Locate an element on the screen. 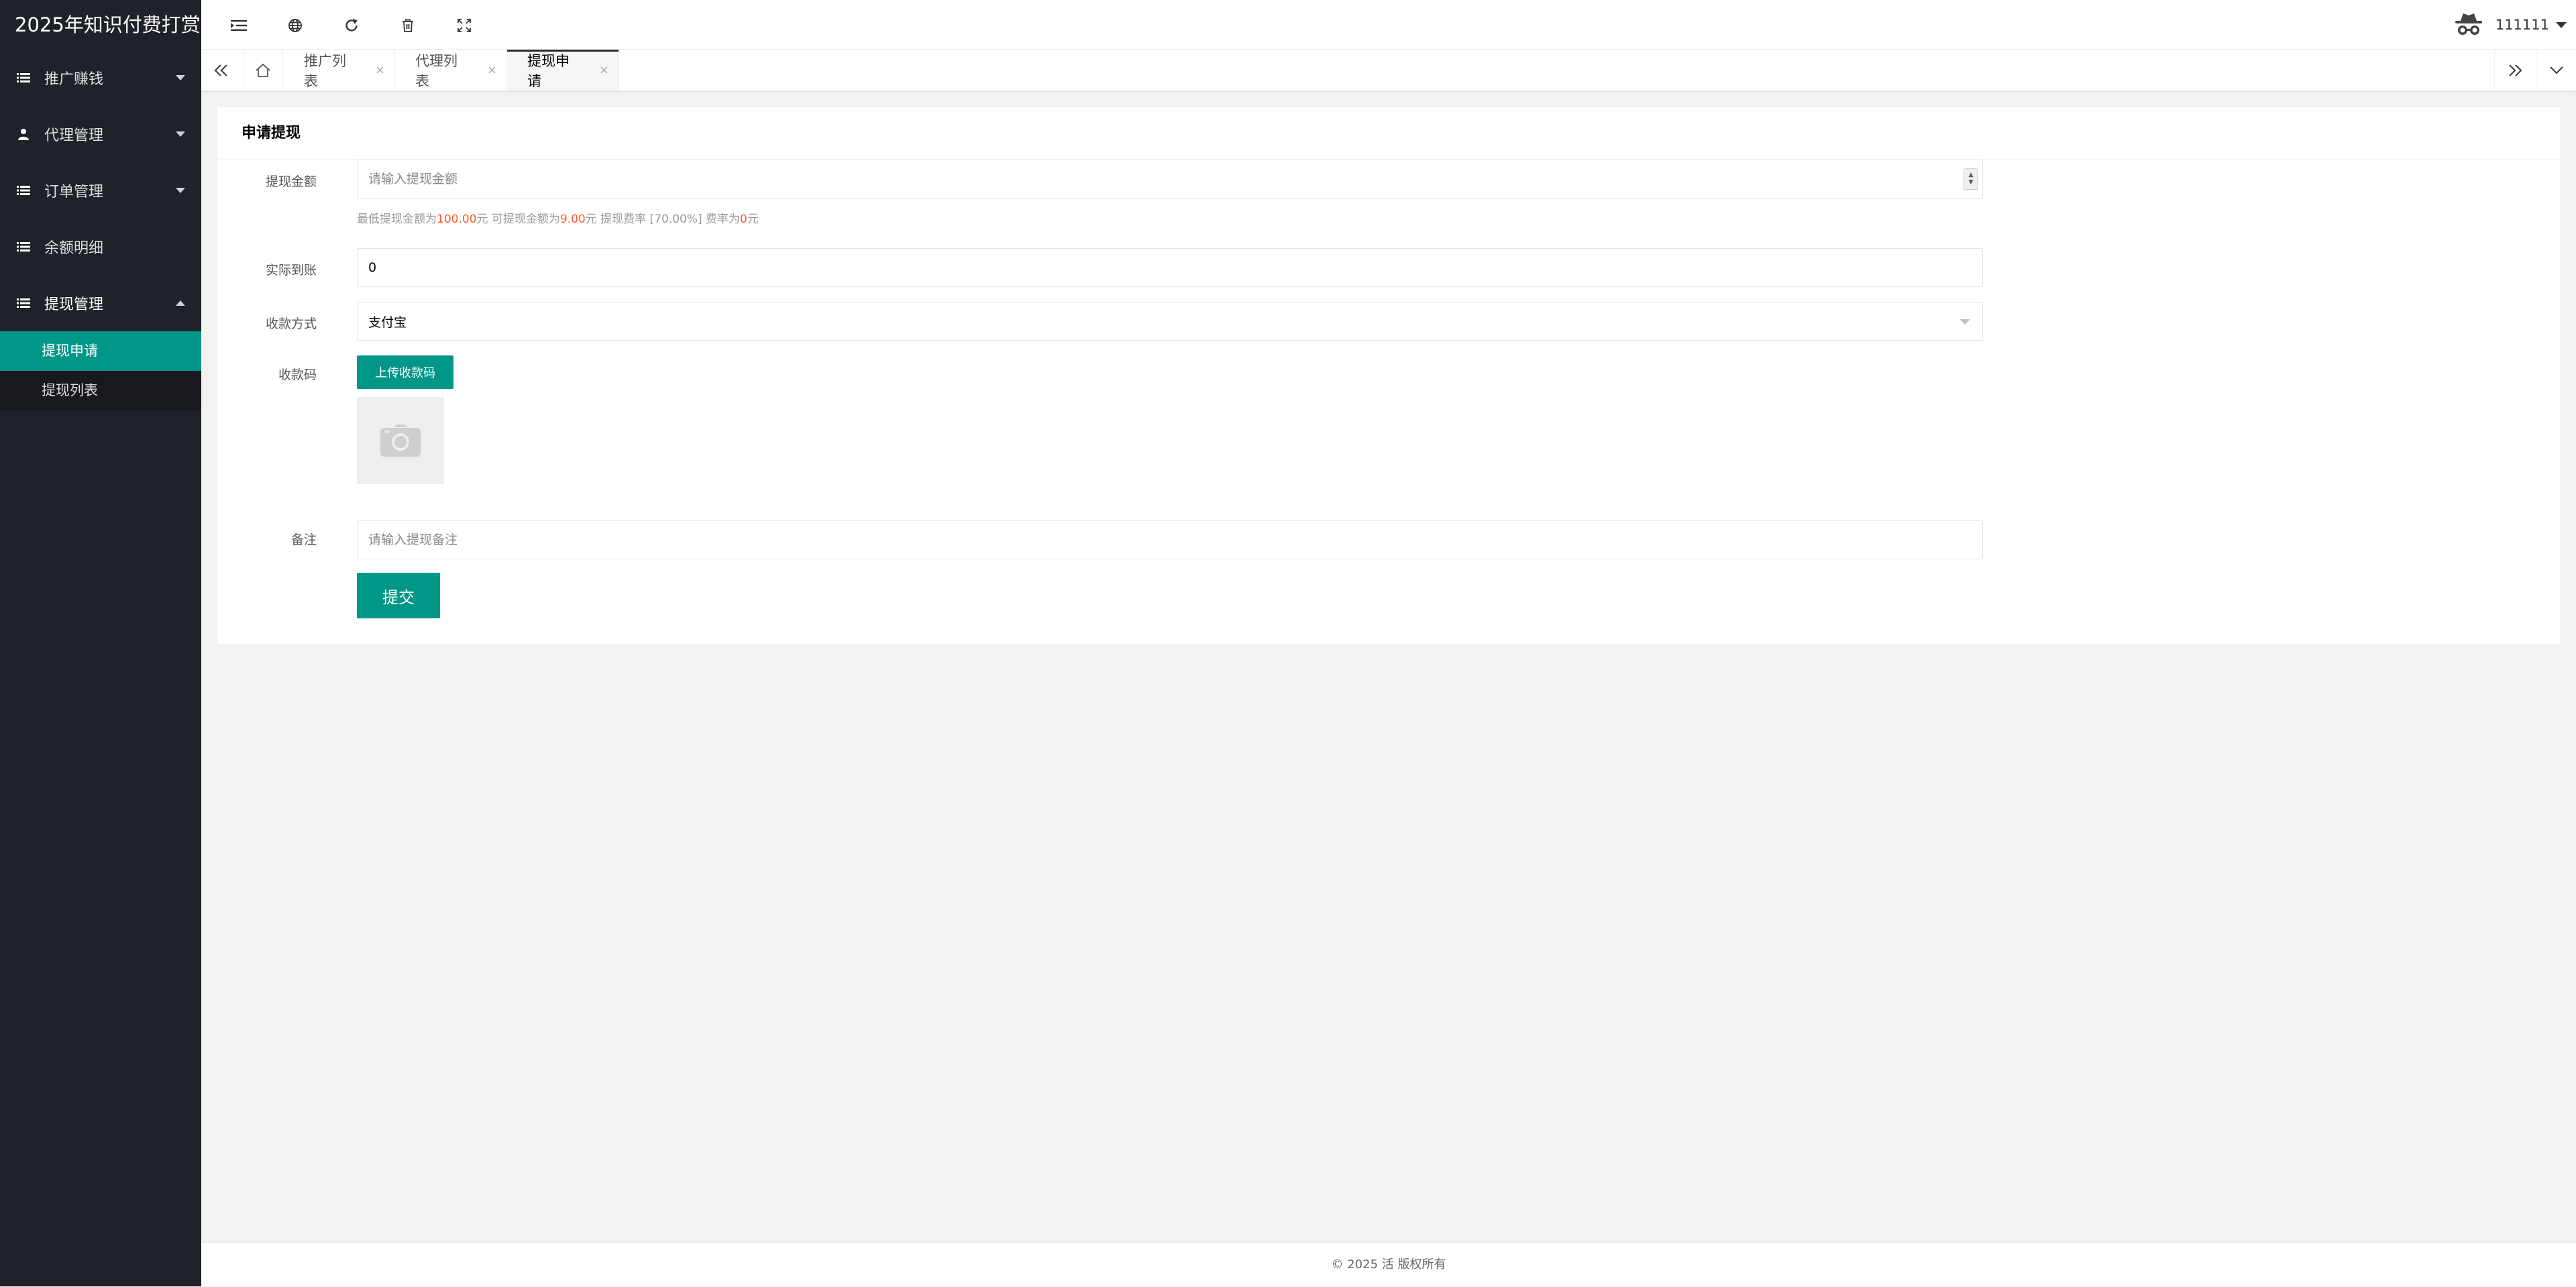 The width and height of the screenshot is (2576, 1287). user-menu: 111111 is located at coordinates (2510, 25).